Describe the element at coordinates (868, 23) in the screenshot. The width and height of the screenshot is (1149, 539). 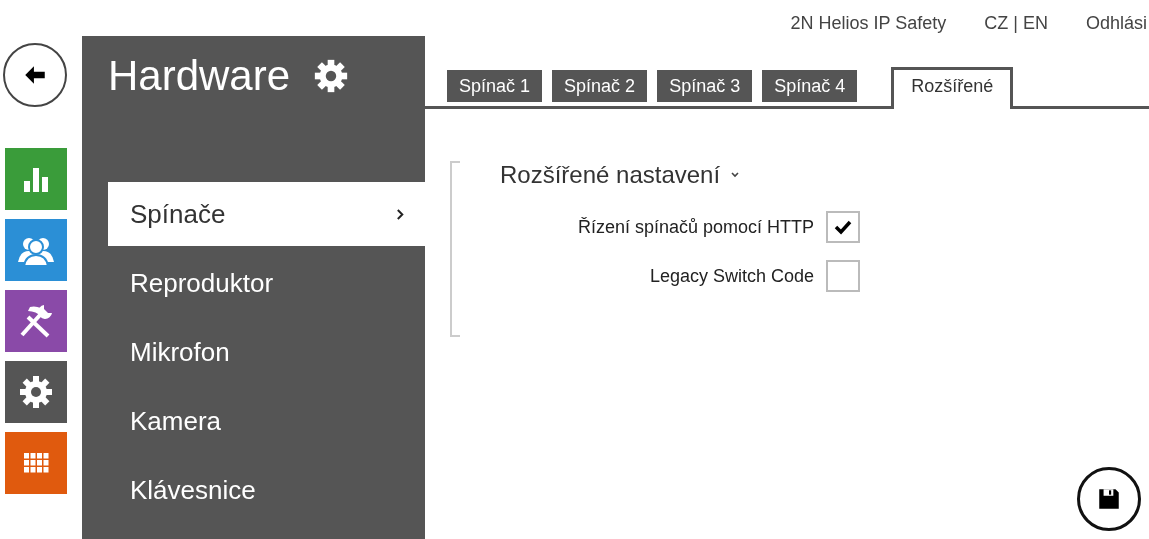
I see `product-name: 2N Helios IP Safety` at that location.